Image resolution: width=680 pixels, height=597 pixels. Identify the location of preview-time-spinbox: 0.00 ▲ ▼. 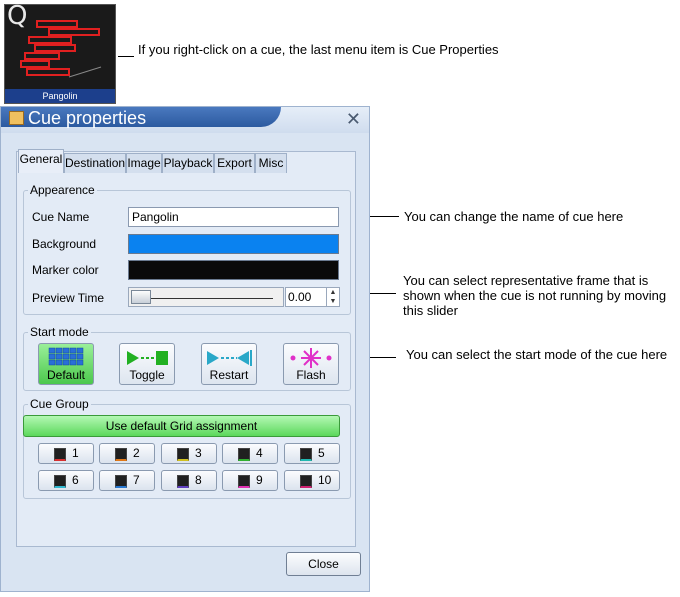
(312, 297).